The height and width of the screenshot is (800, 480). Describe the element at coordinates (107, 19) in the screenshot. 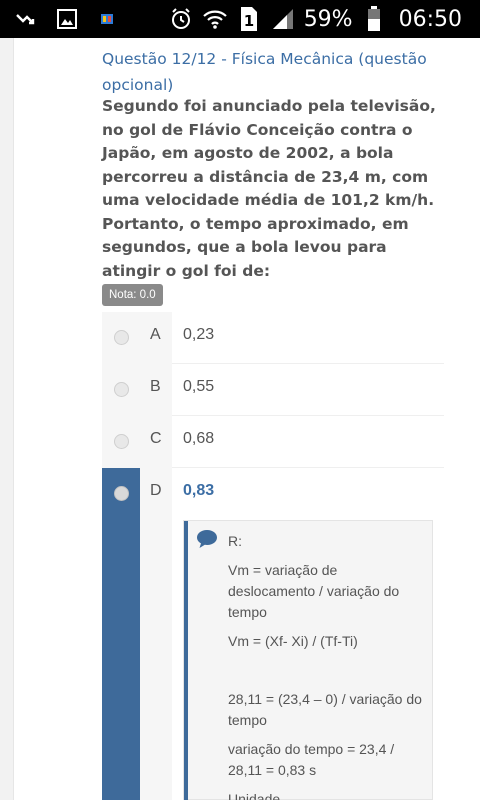

I see `app-icon` at that location.